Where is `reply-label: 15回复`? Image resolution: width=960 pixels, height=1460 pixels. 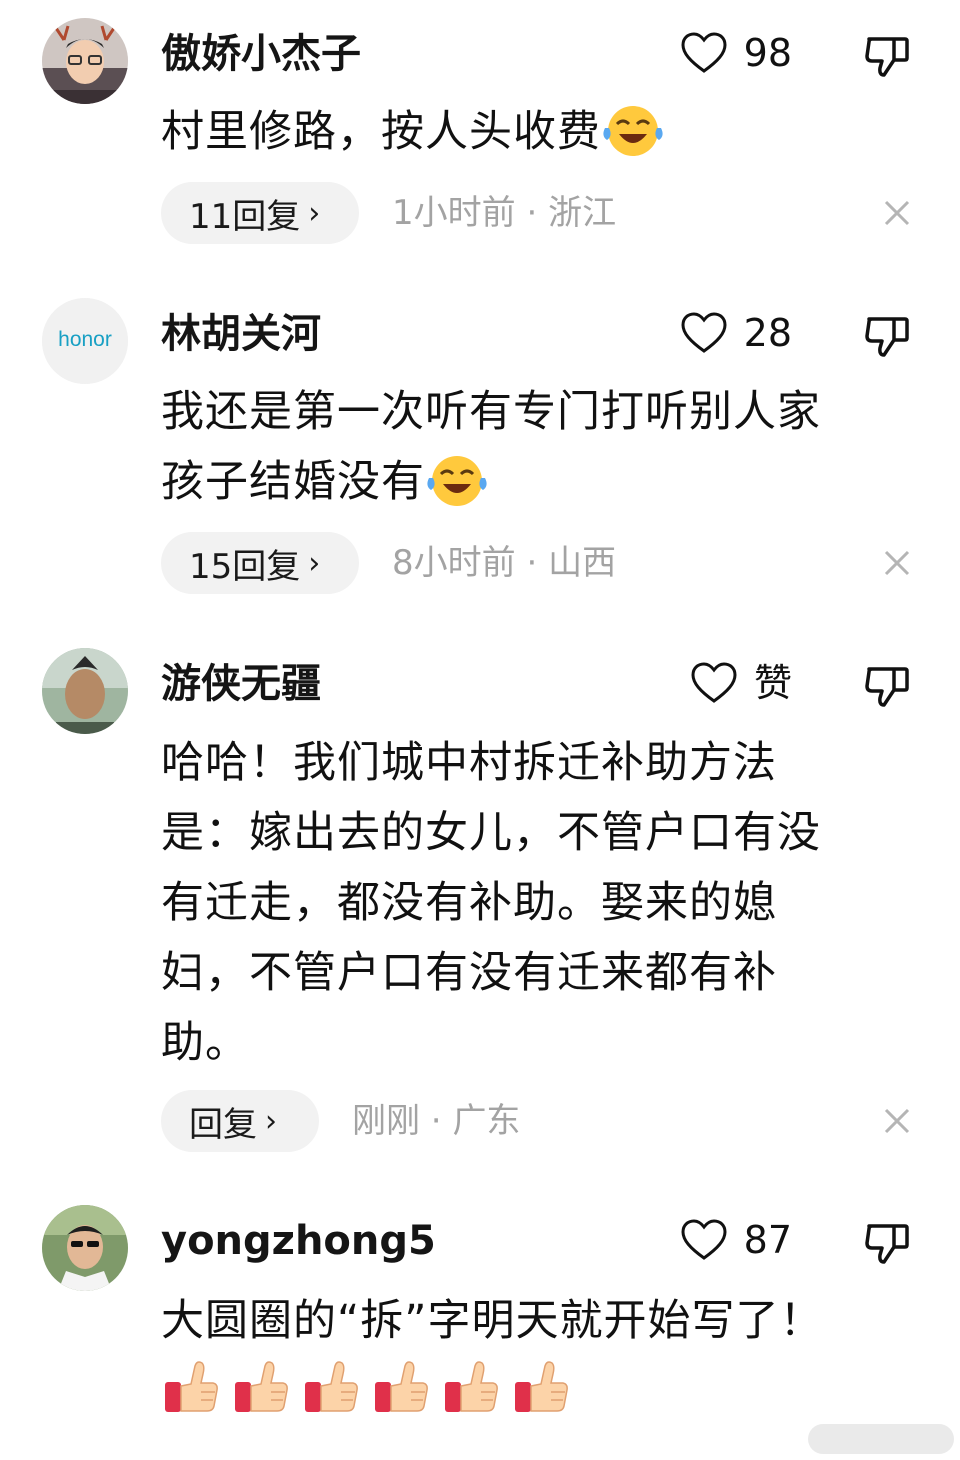
reply-label: 15回复 is located at coordinates (245, 566).